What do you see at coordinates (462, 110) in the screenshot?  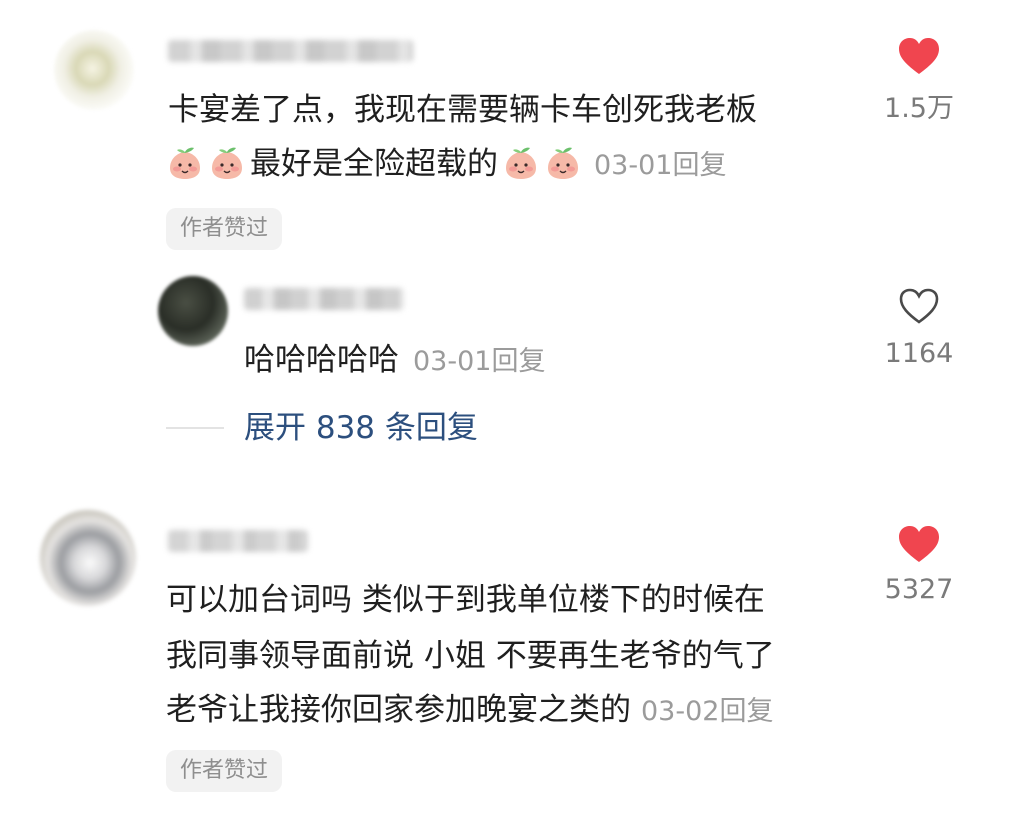 I see `comment-text-line: 卡宴差了点，我现在需要辆卡车创死我老板` at bounding box center [462, 110].